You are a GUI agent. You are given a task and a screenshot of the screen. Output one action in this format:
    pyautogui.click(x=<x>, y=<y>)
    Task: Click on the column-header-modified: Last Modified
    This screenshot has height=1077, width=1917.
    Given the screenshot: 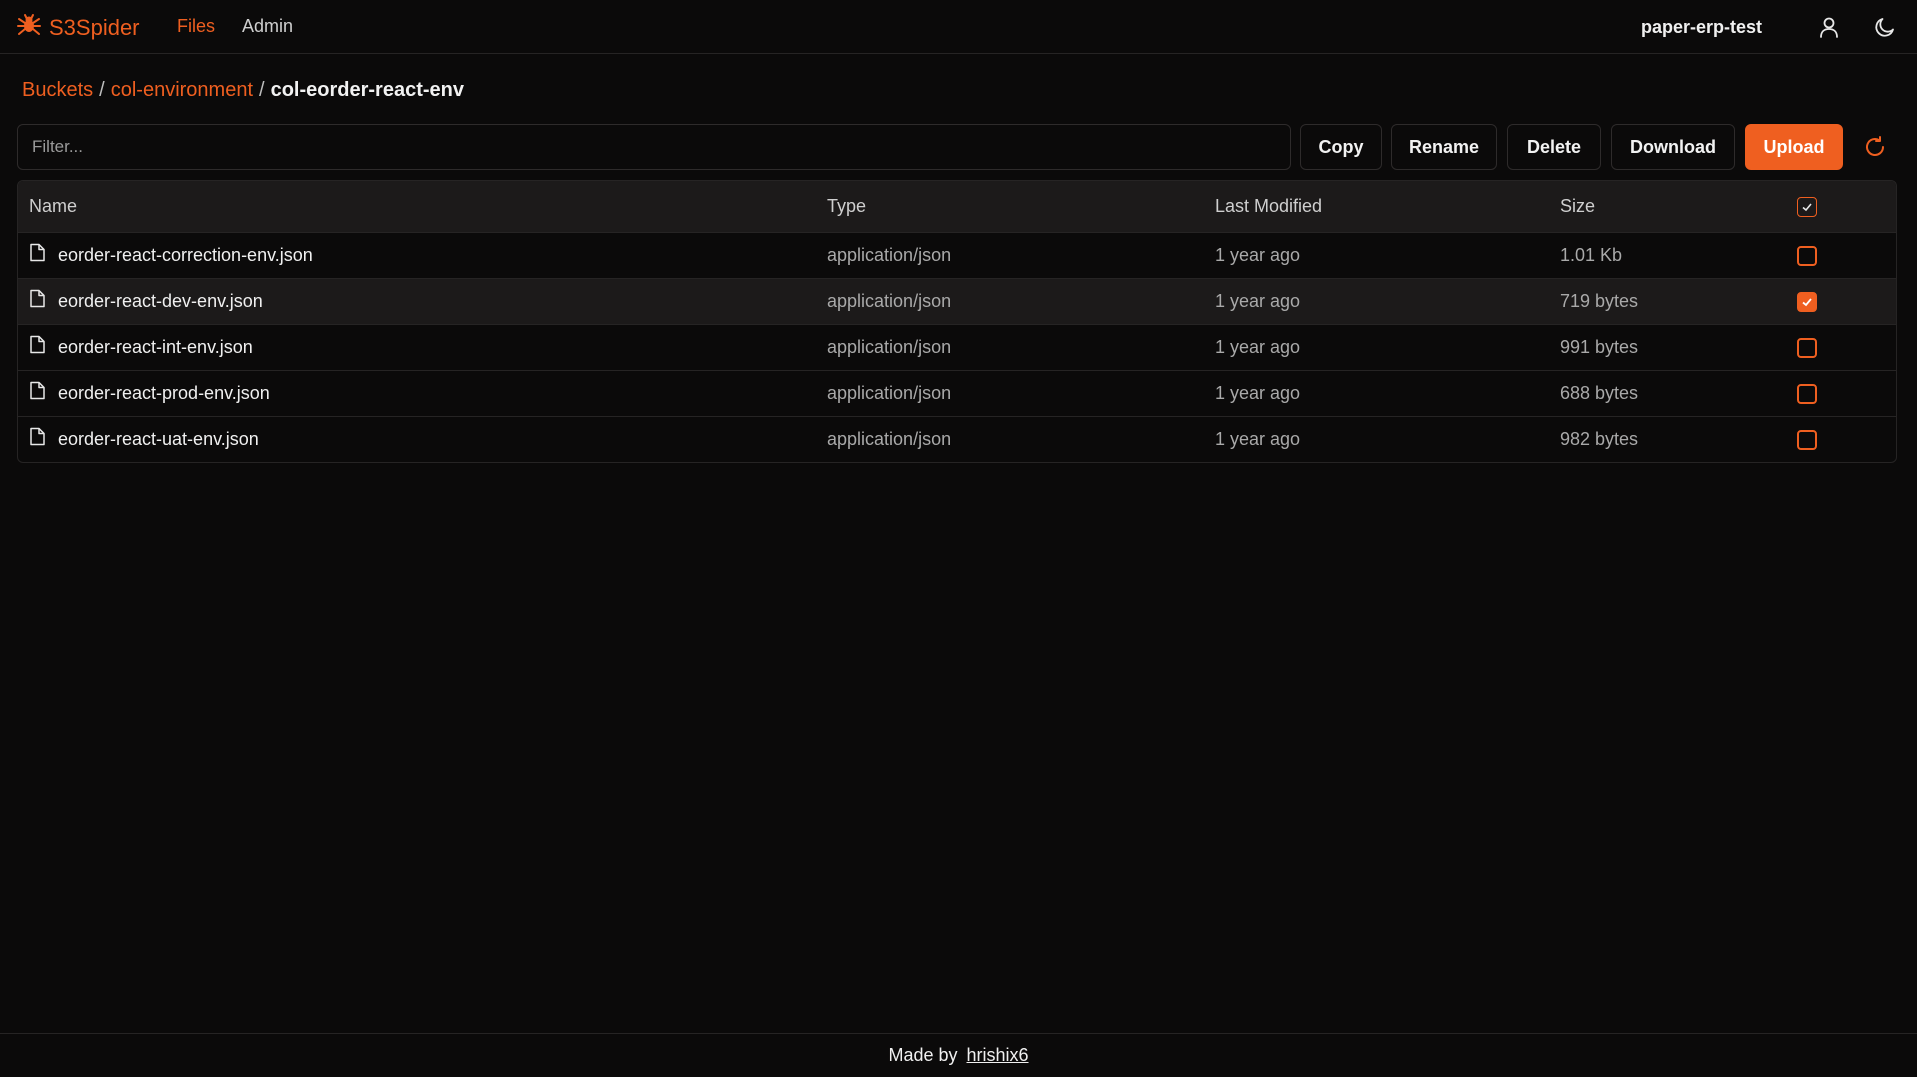 What is the action you would take?
    pyautogui.click(x=1387, y=206)
    